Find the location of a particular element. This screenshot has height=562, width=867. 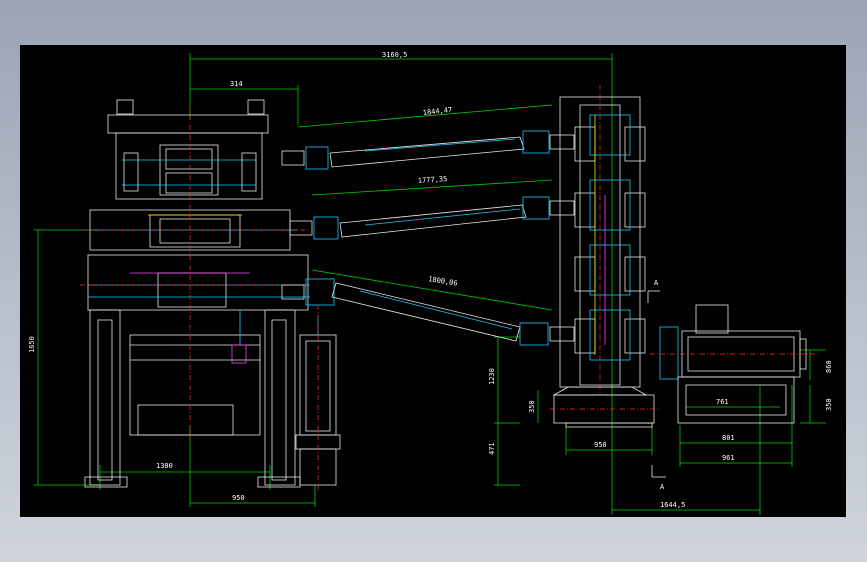

section-mark-top: A is located at coordinates (656, 283).